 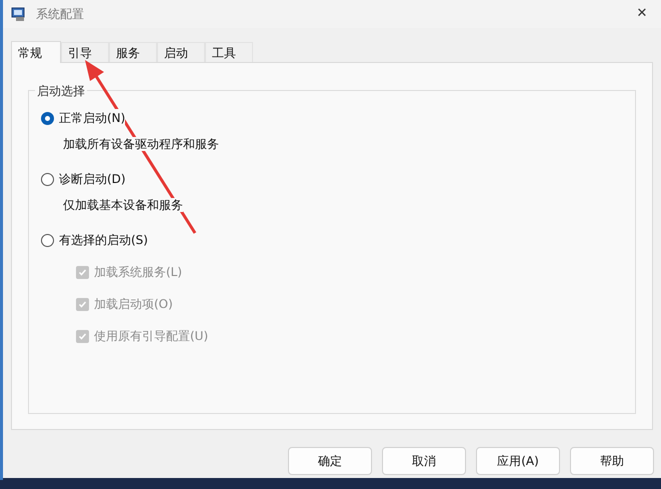 I want to click on tab: 引导, so click(x=85, y=52).